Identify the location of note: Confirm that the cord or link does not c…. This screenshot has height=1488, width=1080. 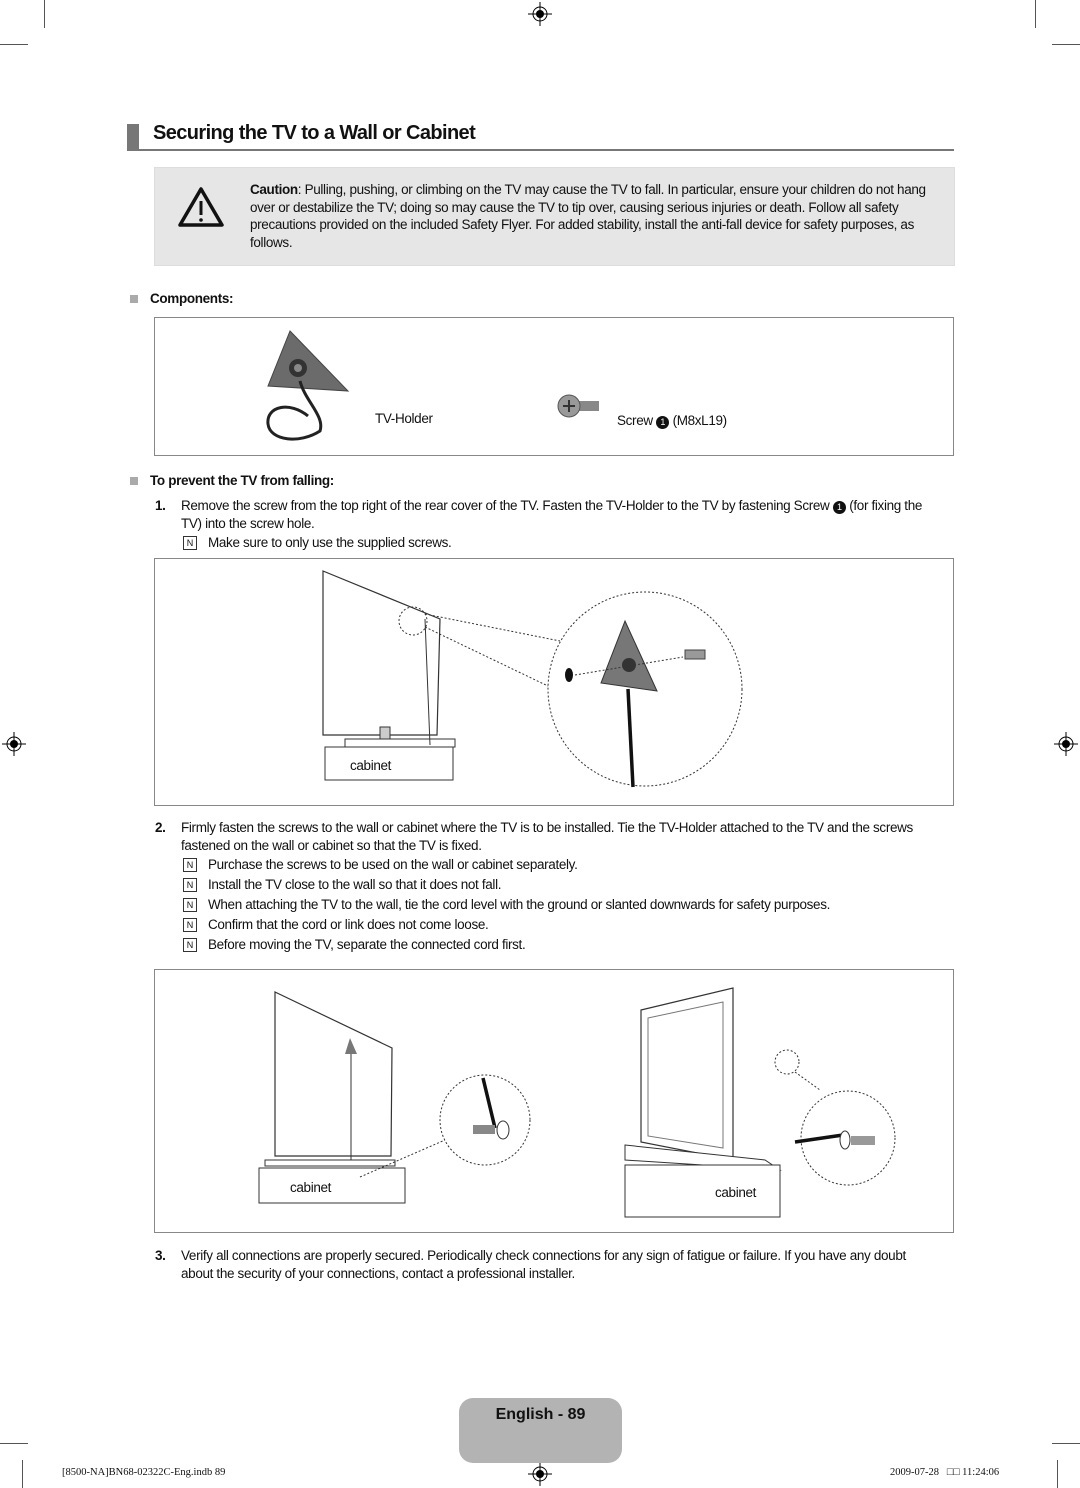
(348, 924).